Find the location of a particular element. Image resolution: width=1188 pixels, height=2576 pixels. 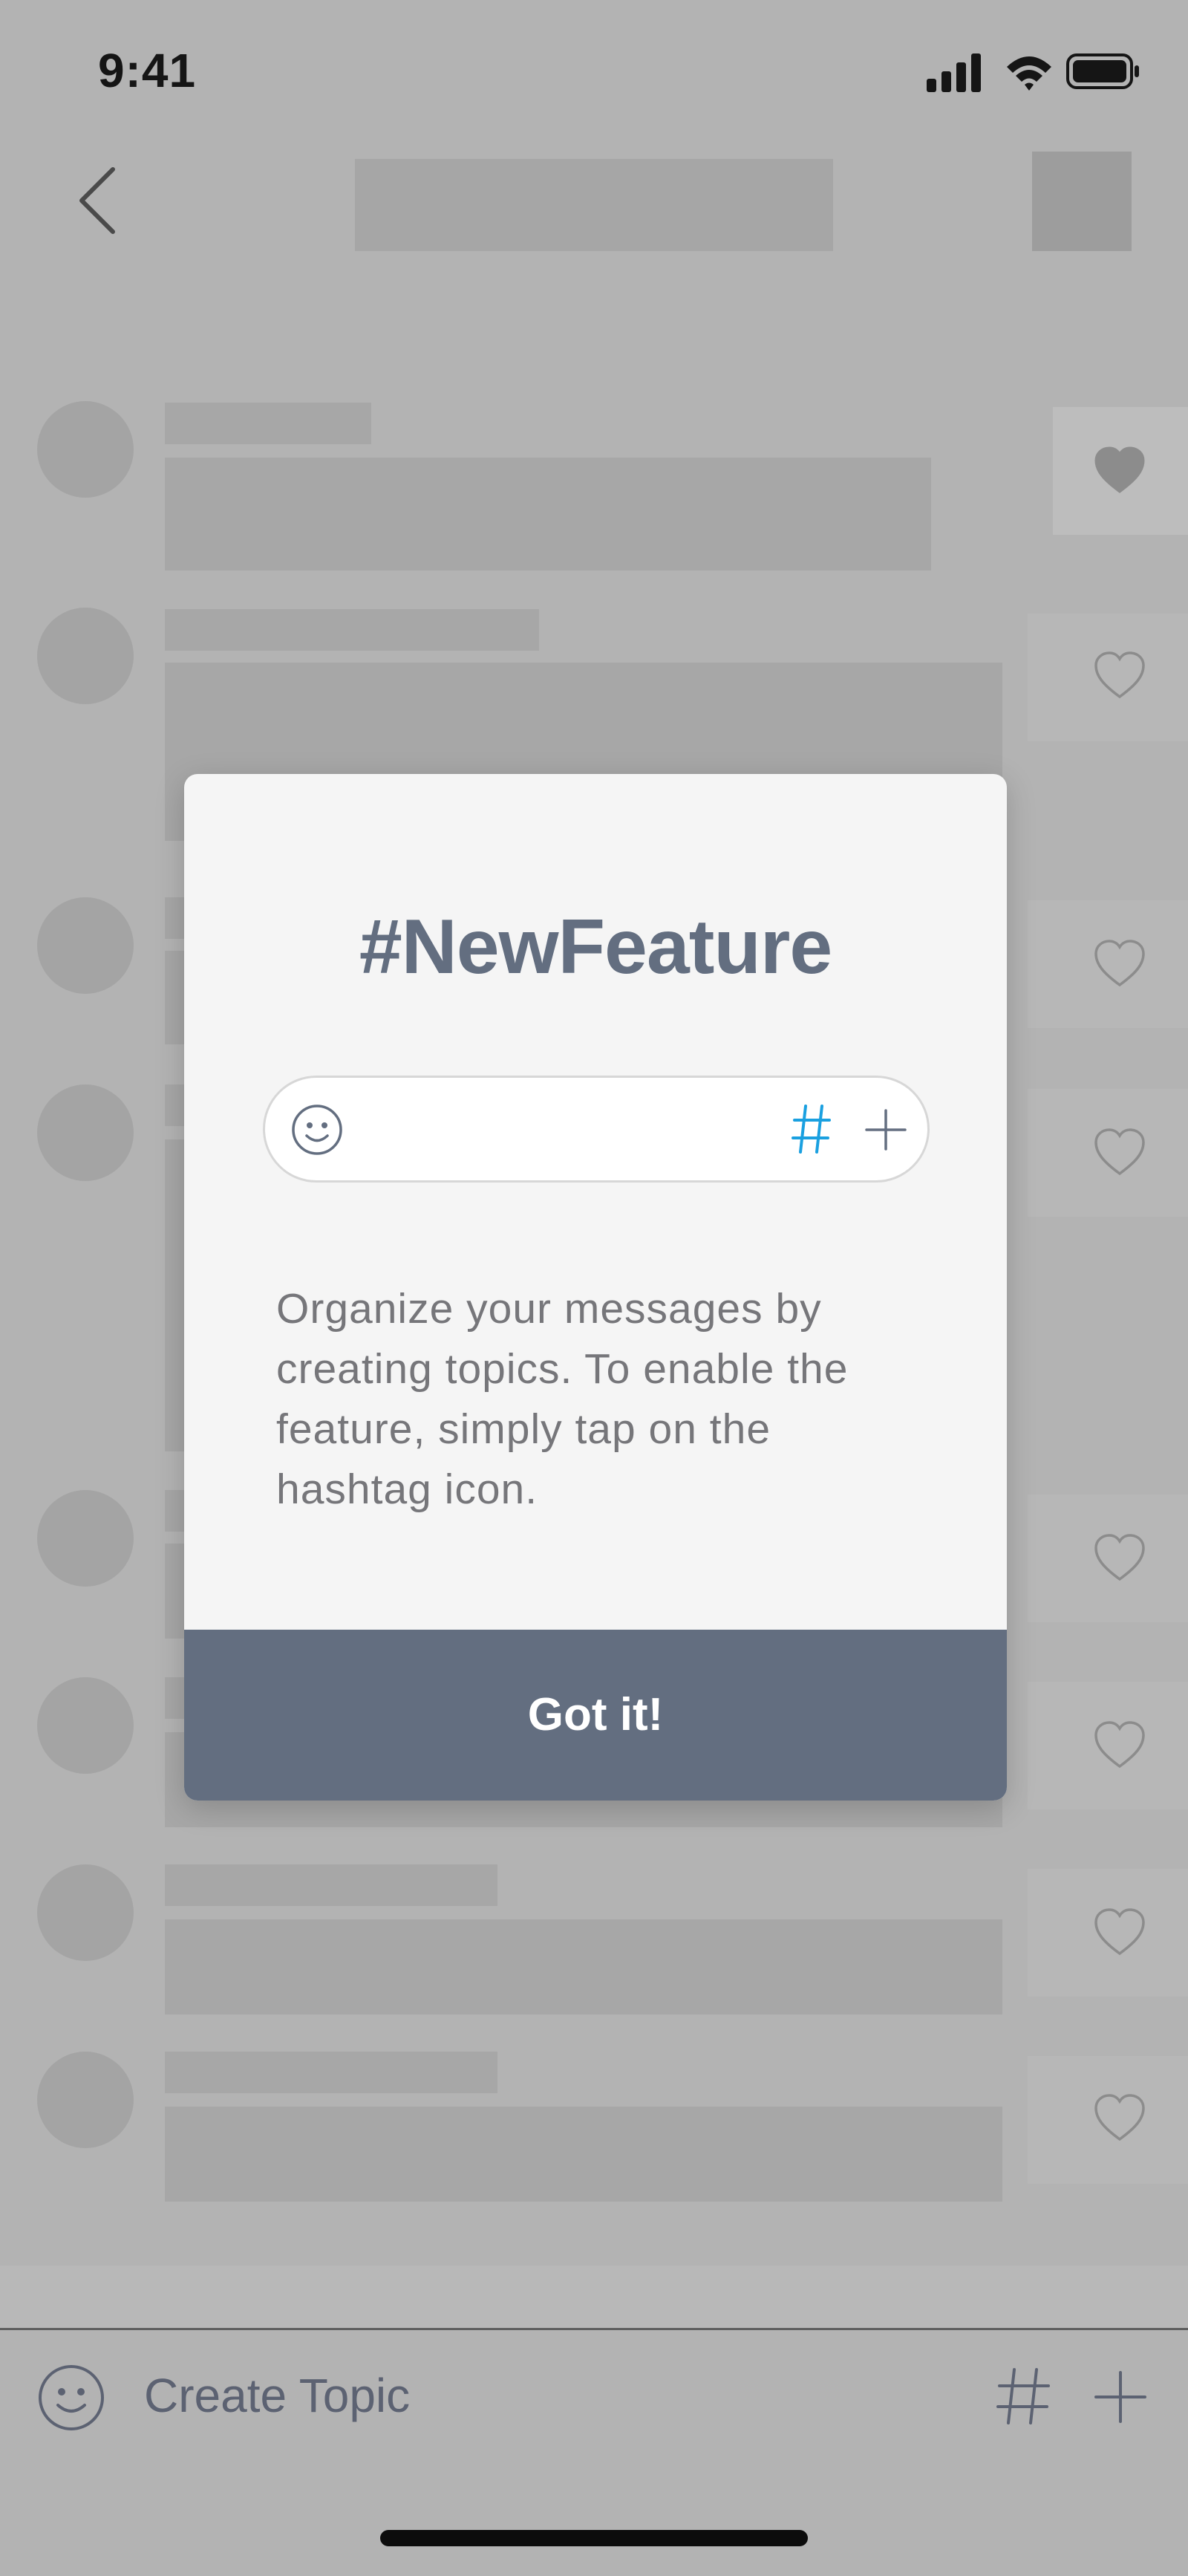

got-it-button-label: Got it! is located at coordinates (596, 1715).